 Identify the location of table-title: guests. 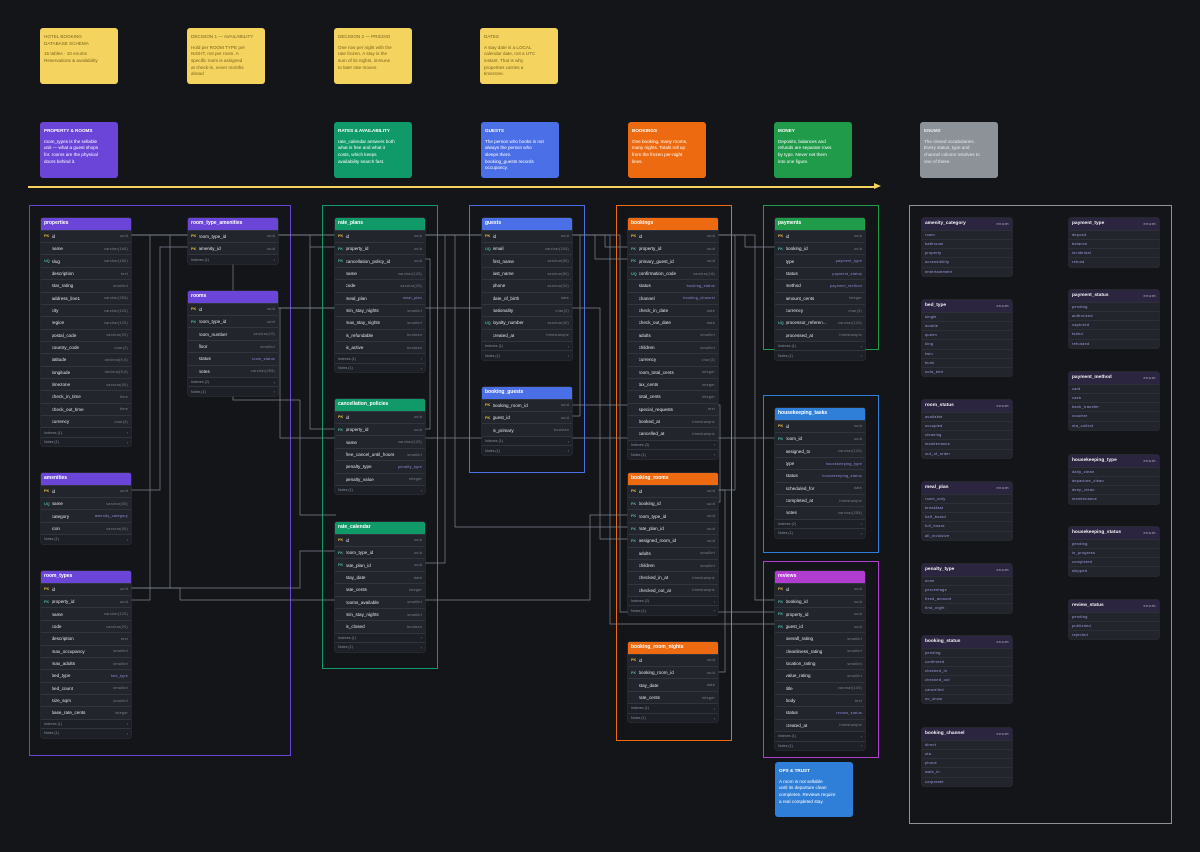
(527, 224).